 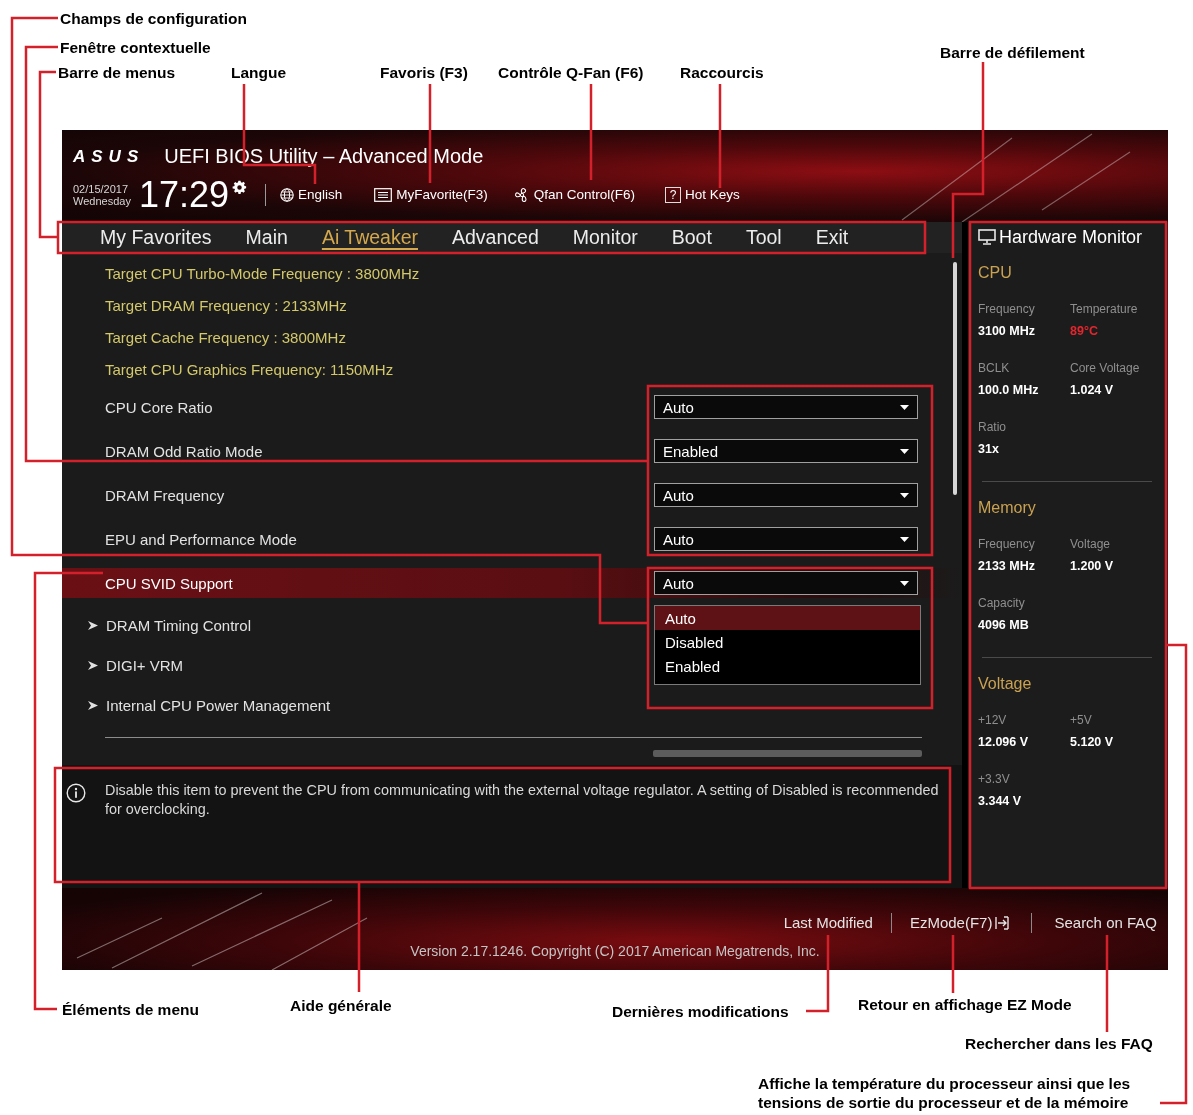 What do you see at coordinates (994, 779) in the screenshot?
I see `reading-label: +3.3V` at bounding box center [994, 779].